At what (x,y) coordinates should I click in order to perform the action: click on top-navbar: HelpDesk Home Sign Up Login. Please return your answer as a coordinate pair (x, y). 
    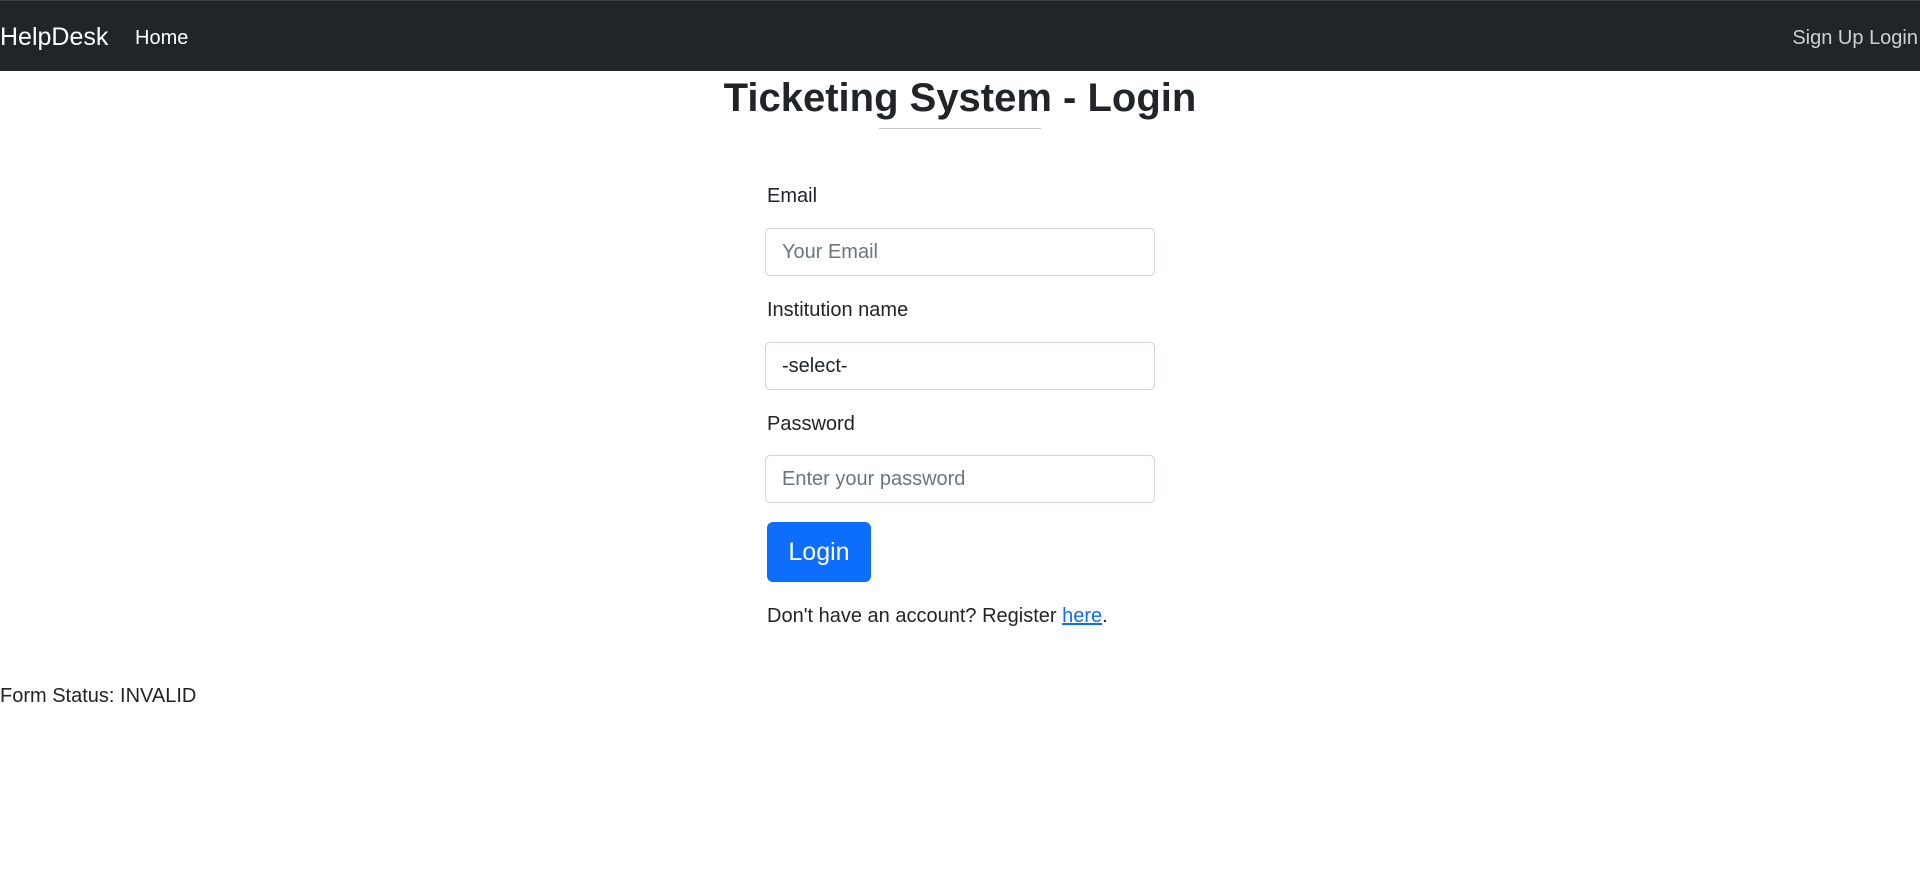
    Looking at the image, I should click on (960, 35).